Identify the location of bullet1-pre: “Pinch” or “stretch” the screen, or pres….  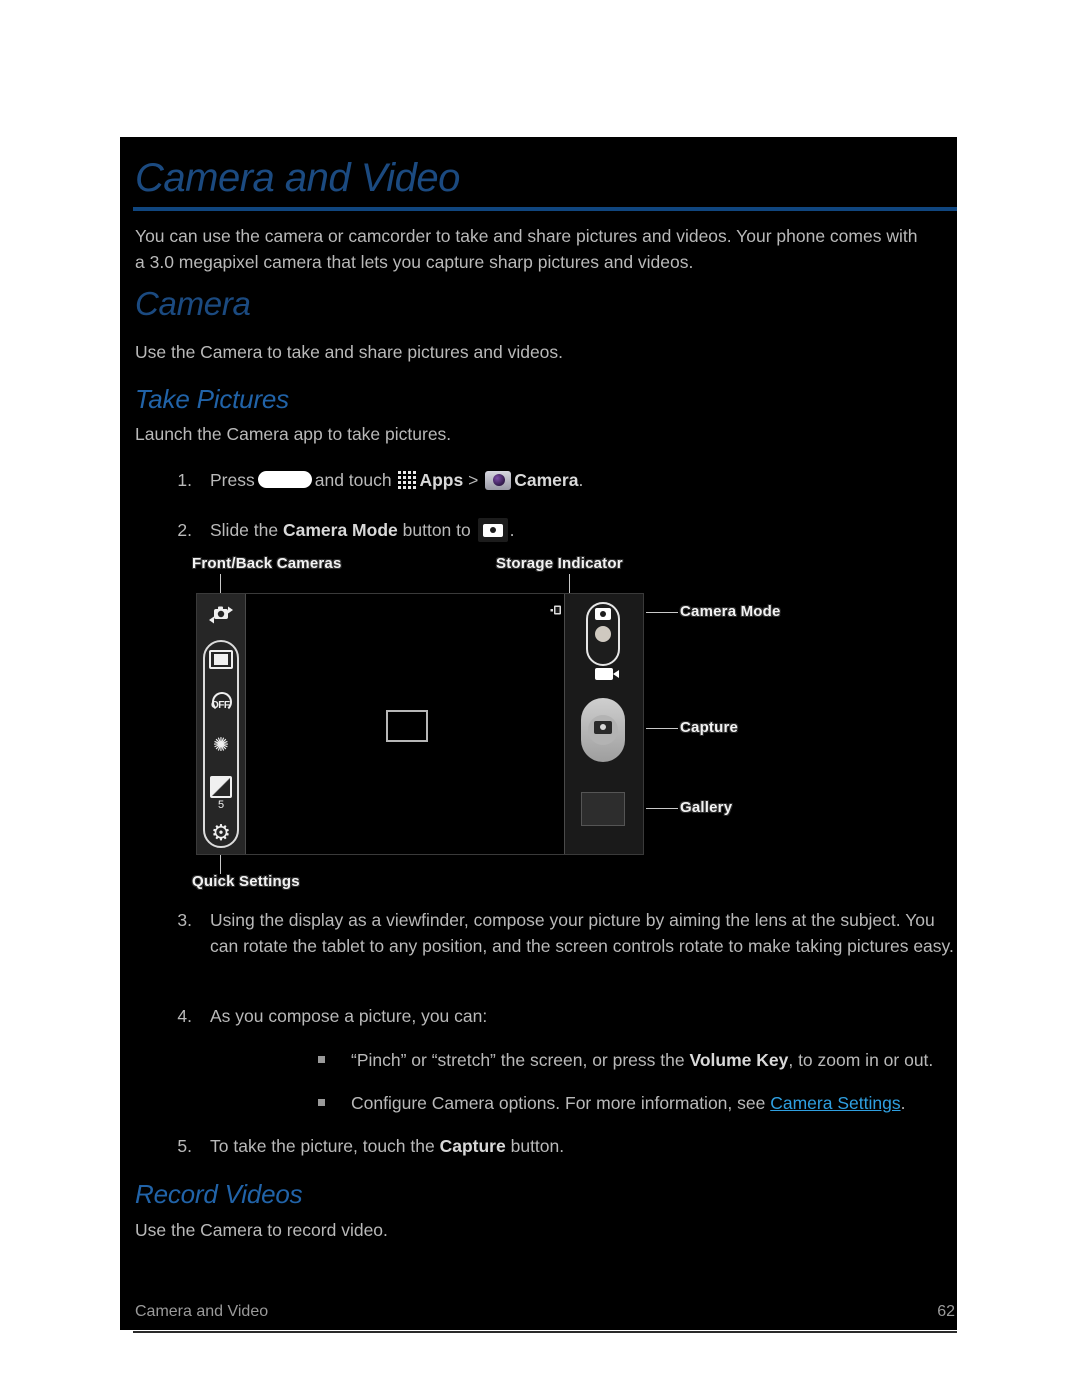
(518, 1060).